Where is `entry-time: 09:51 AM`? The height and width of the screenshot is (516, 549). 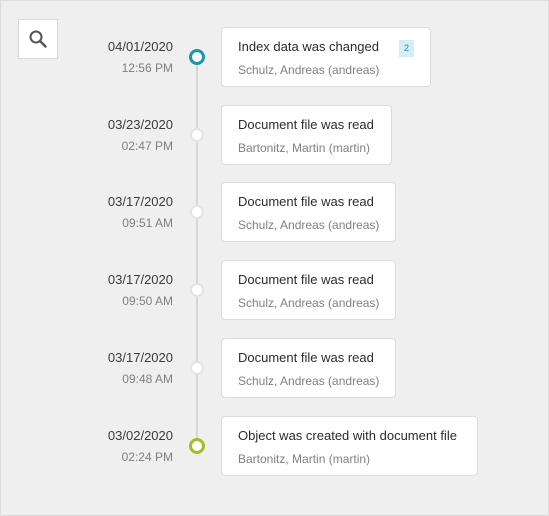 entry-time: 09:51 AM is located at coordinates (147, 223).